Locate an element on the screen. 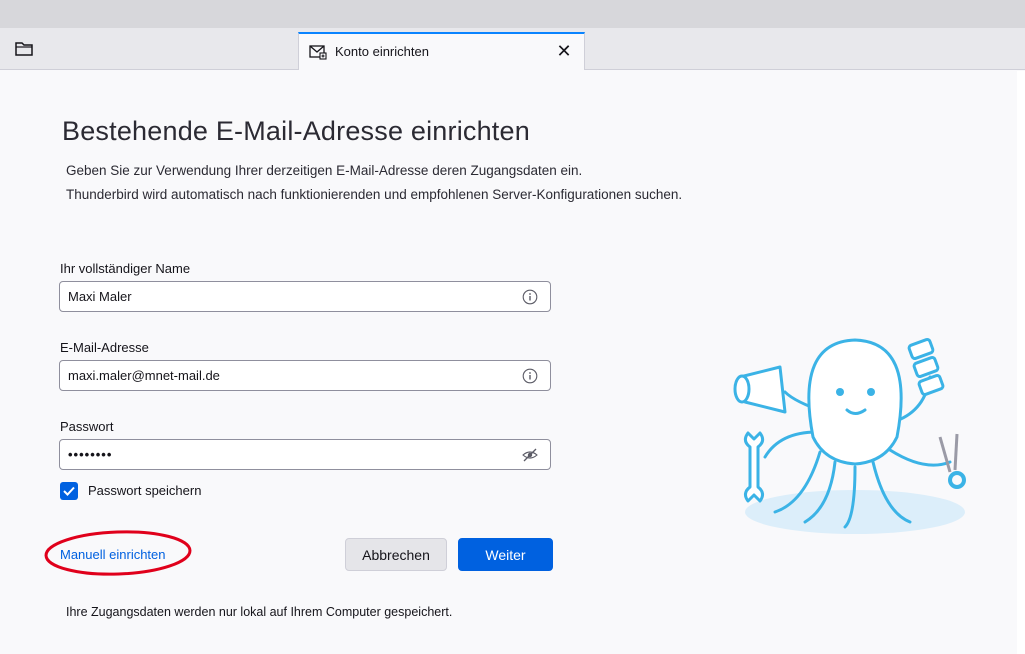 The height and width of the screenshot is (654, 1025). email-input is located at coordinates (285, 375).